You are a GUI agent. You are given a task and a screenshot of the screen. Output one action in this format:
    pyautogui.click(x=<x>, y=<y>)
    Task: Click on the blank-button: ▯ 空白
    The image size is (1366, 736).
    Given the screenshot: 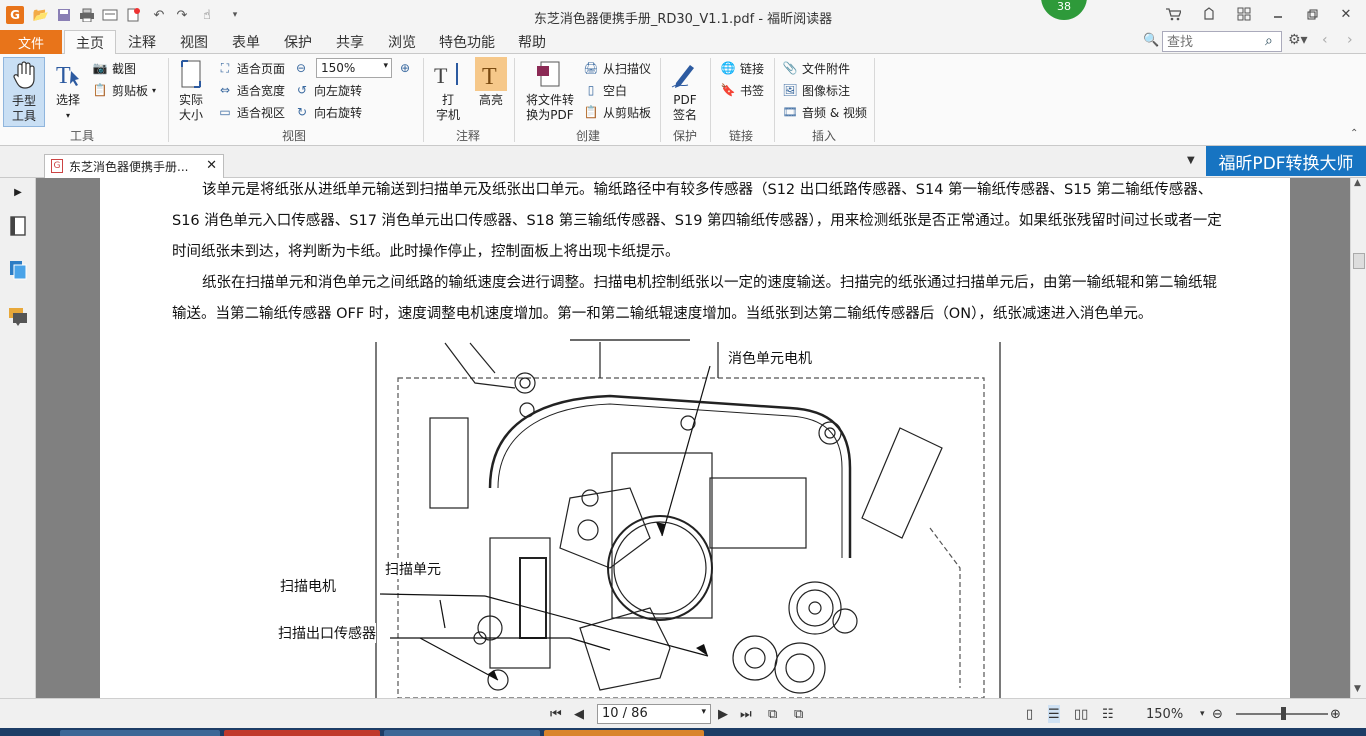 What is the action you would take?
    pyautogui.click(x=605, y=90)
    